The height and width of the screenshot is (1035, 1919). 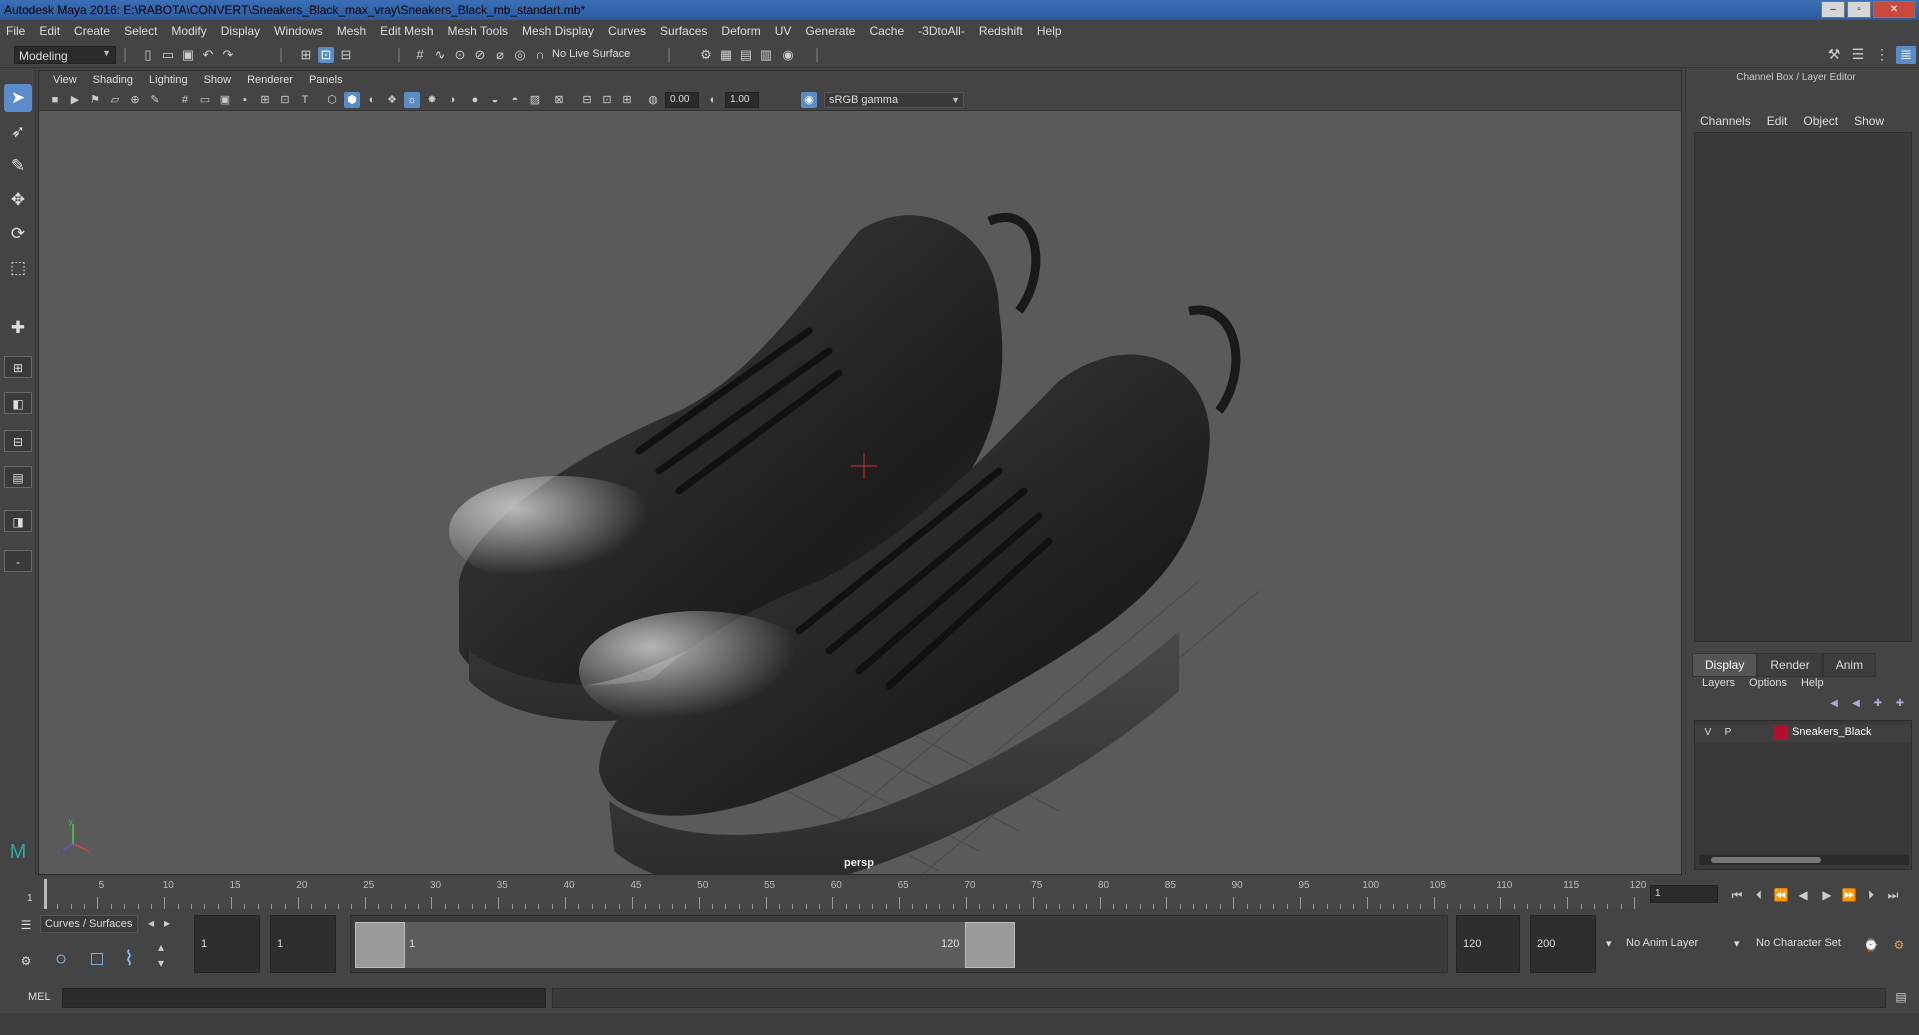 I want to click on select-hierarchy-icon: ⊞, so click(x=306, y=55).